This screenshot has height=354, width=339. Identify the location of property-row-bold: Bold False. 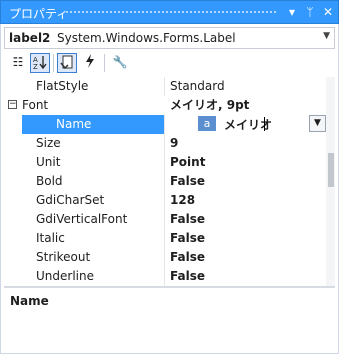
(163, 181).